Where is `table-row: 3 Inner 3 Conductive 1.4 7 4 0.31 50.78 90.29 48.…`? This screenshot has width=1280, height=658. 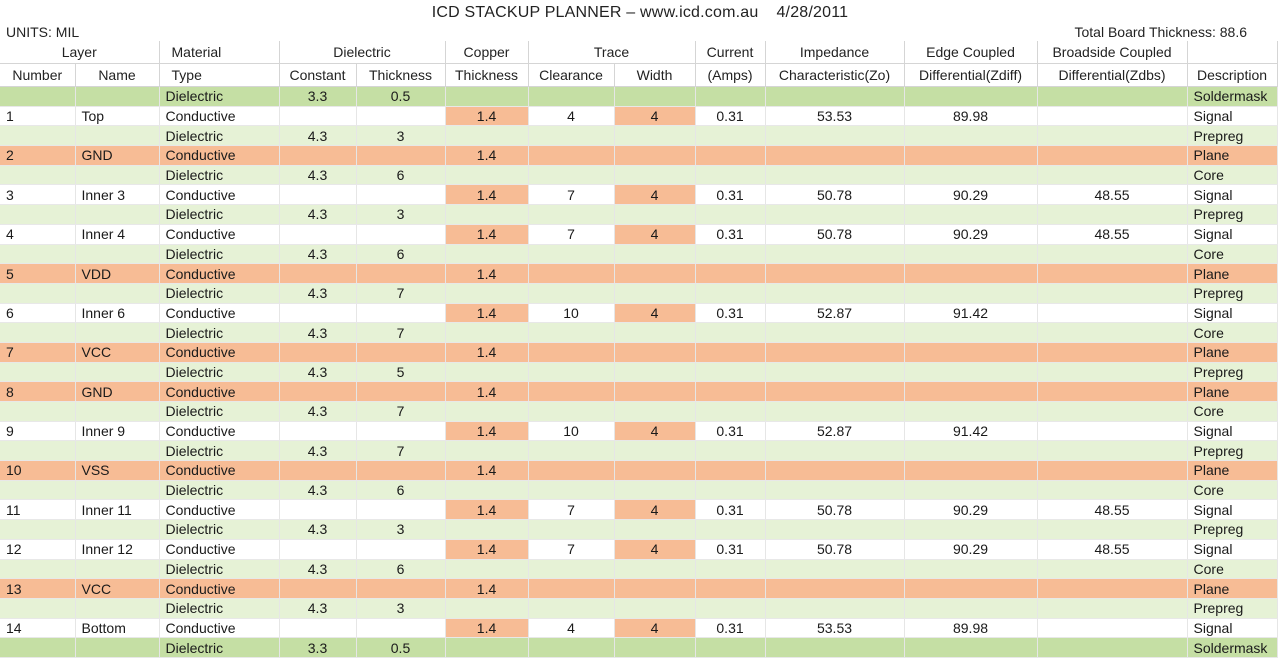
table-row: 3 Inner 3 Conductive 1.4 7 4 0.31 50.78 90.29 48.… is located at coordinates (639, 195).